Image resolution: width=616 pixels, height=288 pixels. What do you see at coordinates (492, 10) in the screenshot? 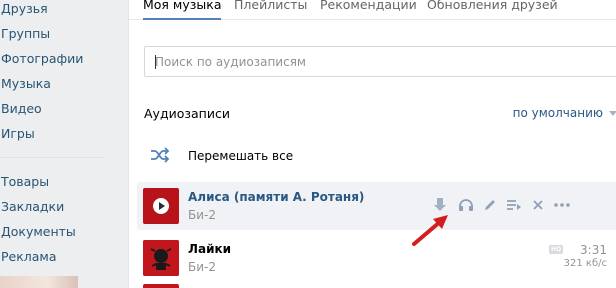
I see `tab-friends-updates: Обновления друзей` at bounding box center [492, 10].